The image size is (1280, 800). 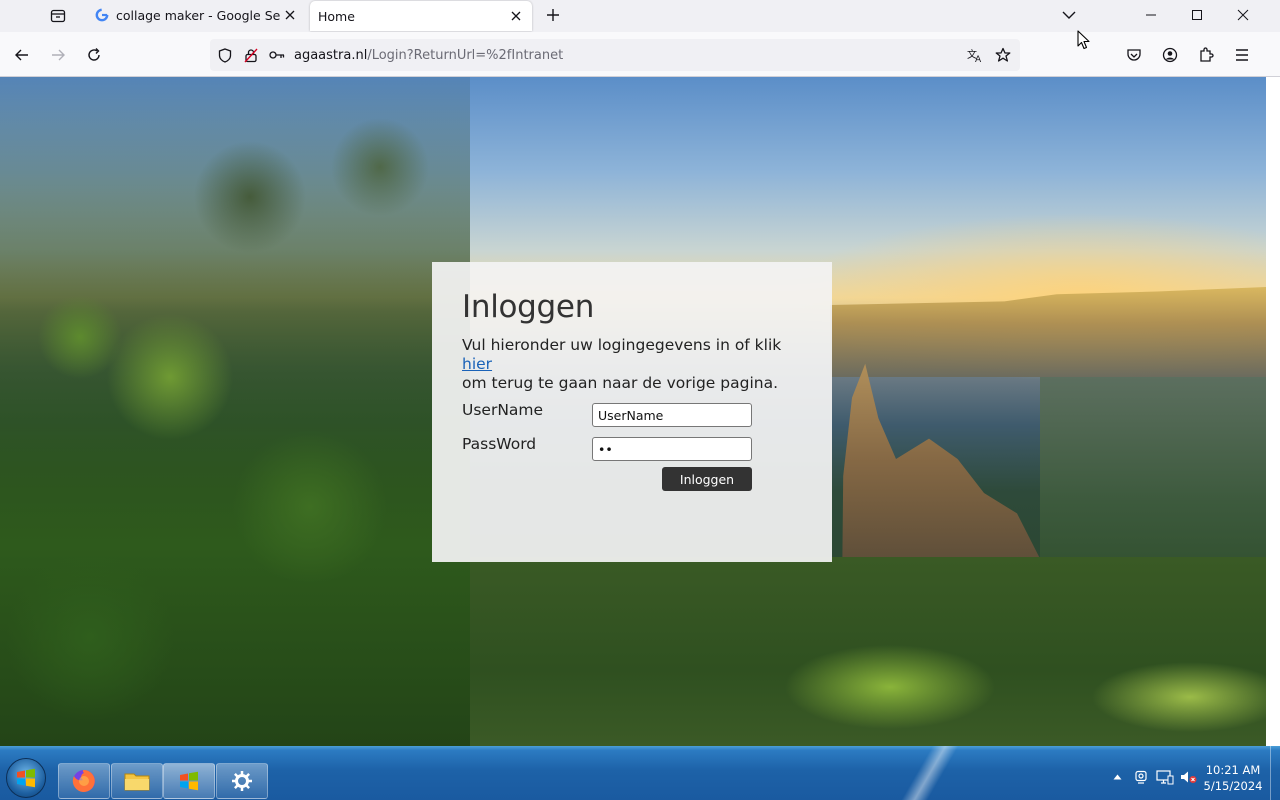 I want to click on login-button: Inloggen, so click(x=707, y=479).